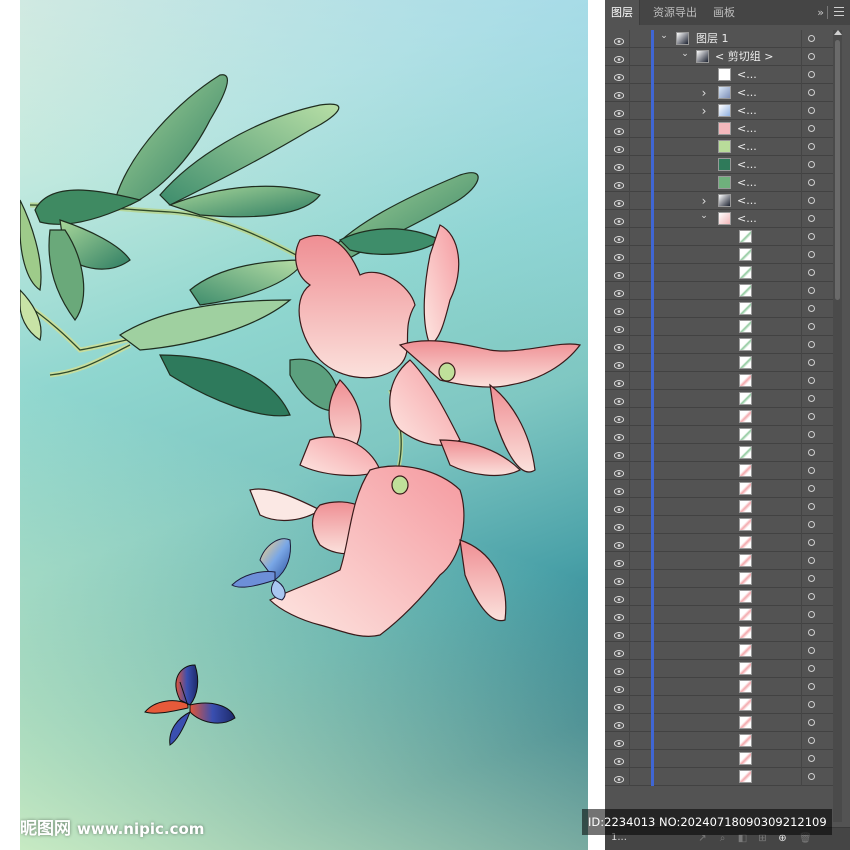 Image resolution: width=850 pixels, height=850 pixels. Describe the element at coordinates (622, 12) in the screenshot. I see `tab-layers: 图层` at that location.